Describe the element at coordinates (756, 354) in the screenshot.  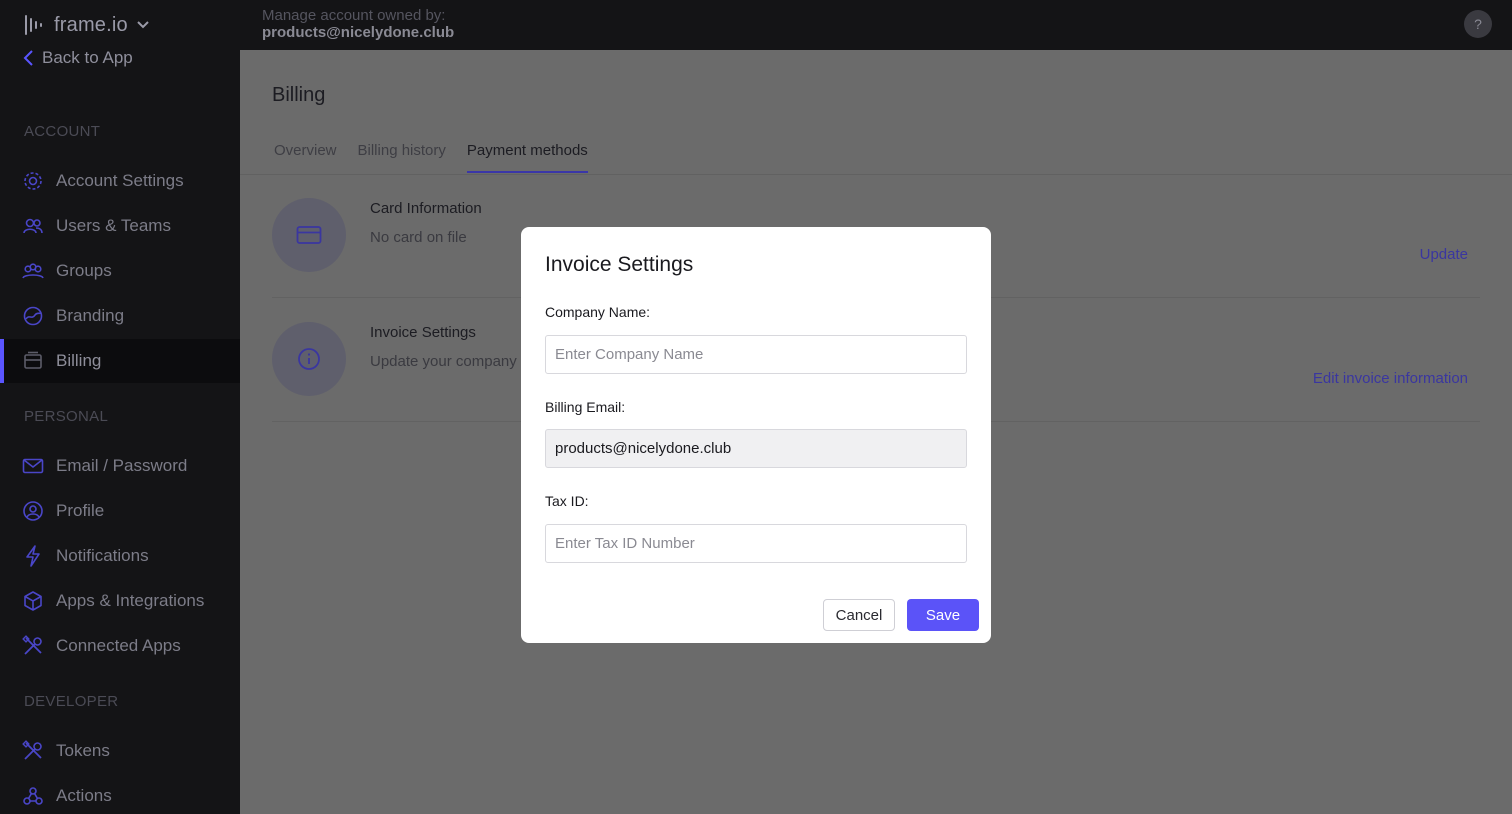
I see `company-name-input` at that location.